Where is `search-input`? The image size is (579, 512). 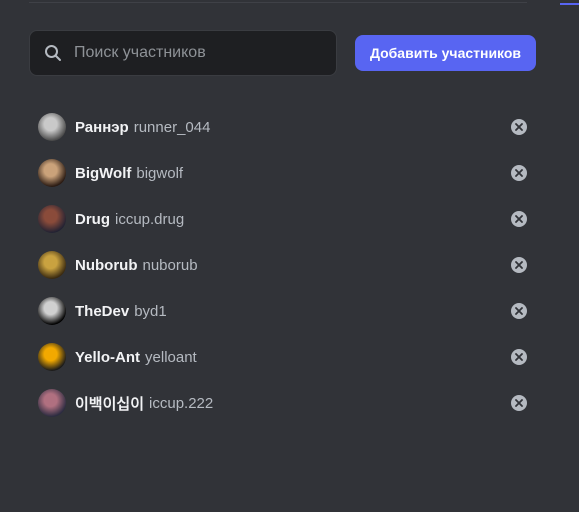
search-input is located at coordinates (205, 53).